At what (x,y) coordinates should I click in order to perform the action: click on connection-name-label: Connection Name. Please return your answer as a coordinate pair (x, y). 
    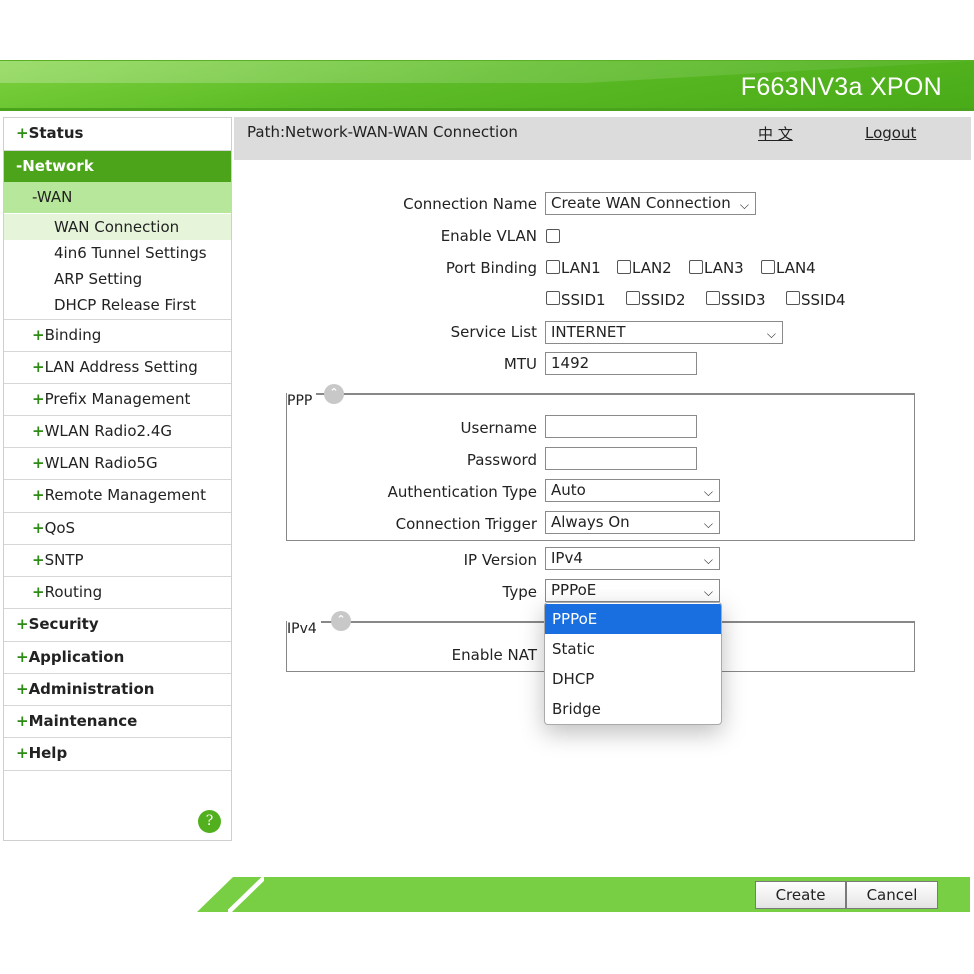
    Looking at the image, I should click on (470, 204).